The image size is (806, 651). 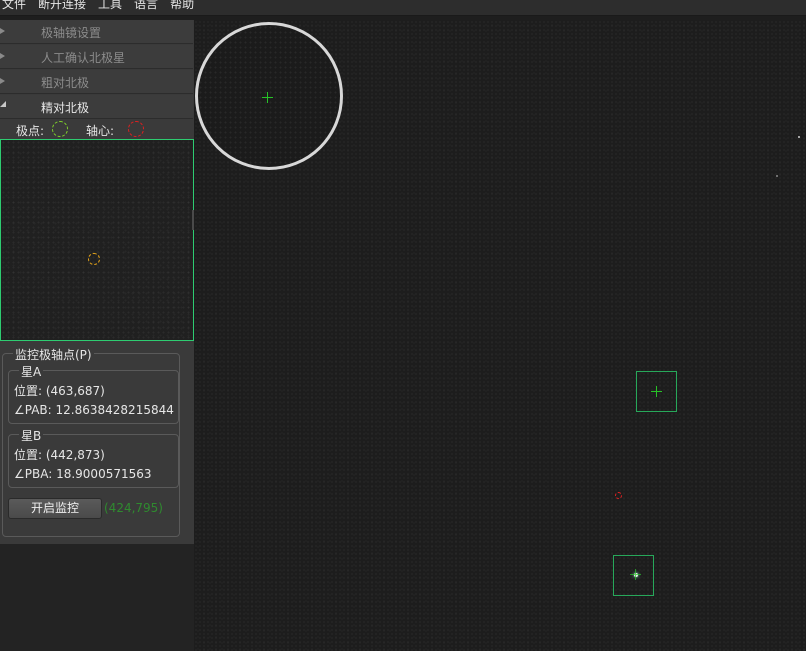 I want to click on star-a-angle: ∠PAB: 12.8638428215844, so click(x=94, y=410).